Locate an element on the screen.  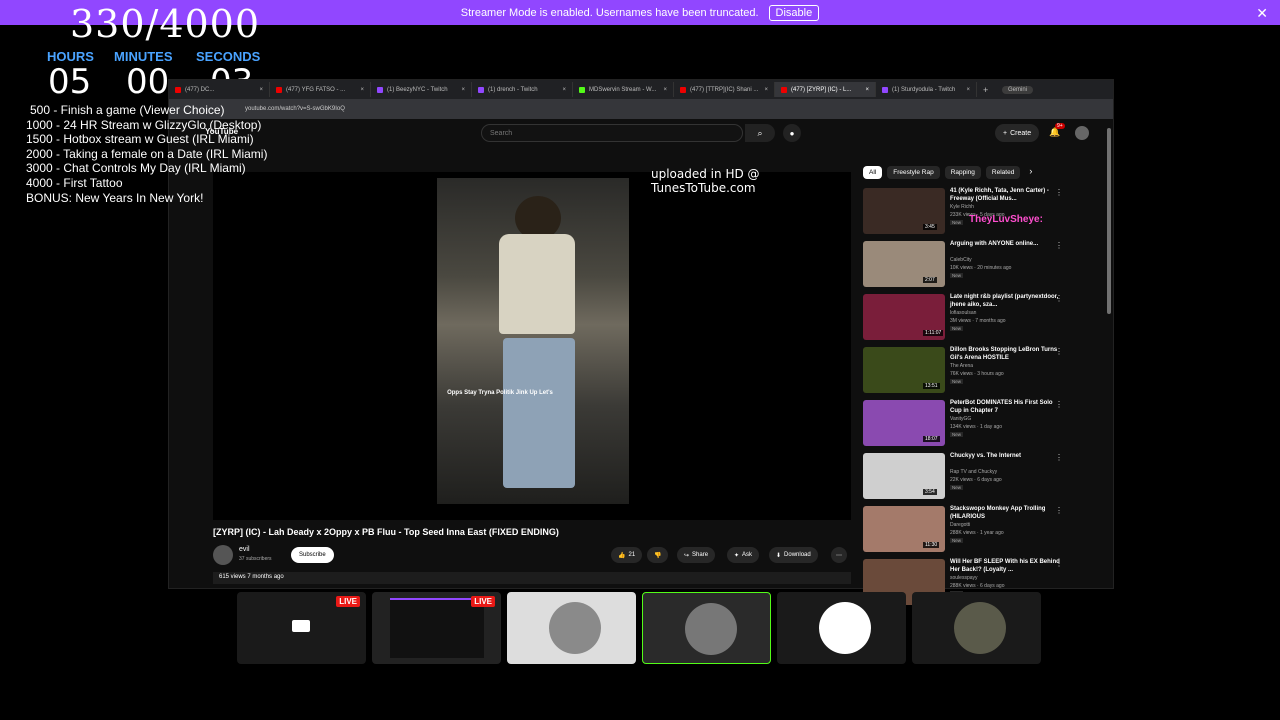
create-button: + Create is located at coordinates (1017, 133).